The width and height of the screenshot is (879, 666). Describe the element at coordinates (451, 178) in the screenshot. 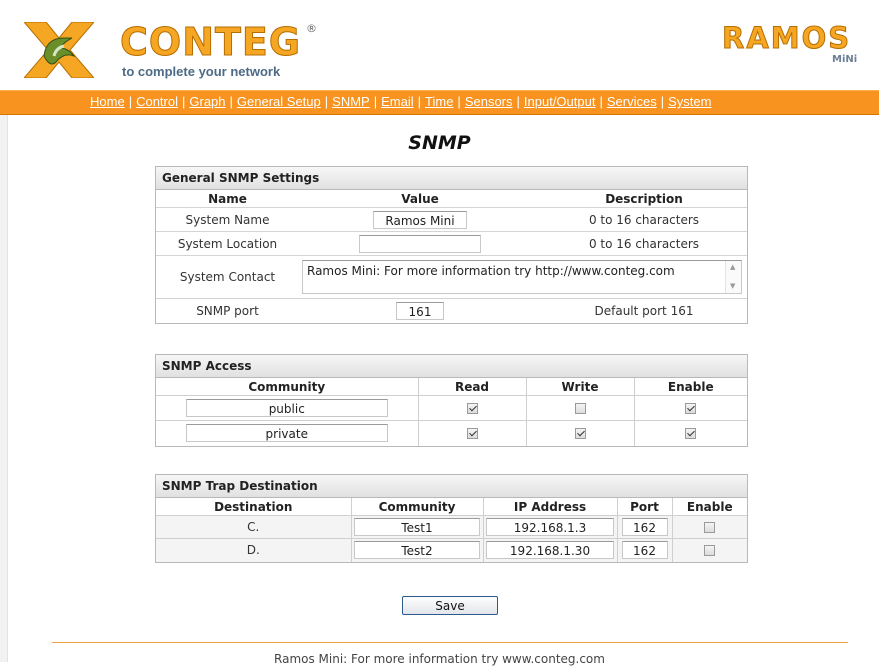

I see `general-settings-title: General SNMP Settings` at that location.